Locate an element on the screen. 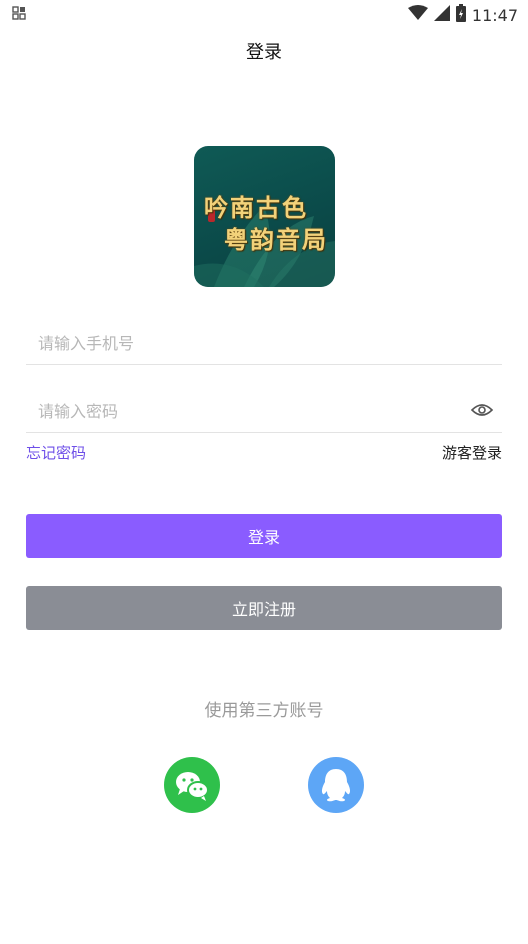 The width and height of the screenshot is (528, 944). wechat-icon is located at coordinates (192, 786).